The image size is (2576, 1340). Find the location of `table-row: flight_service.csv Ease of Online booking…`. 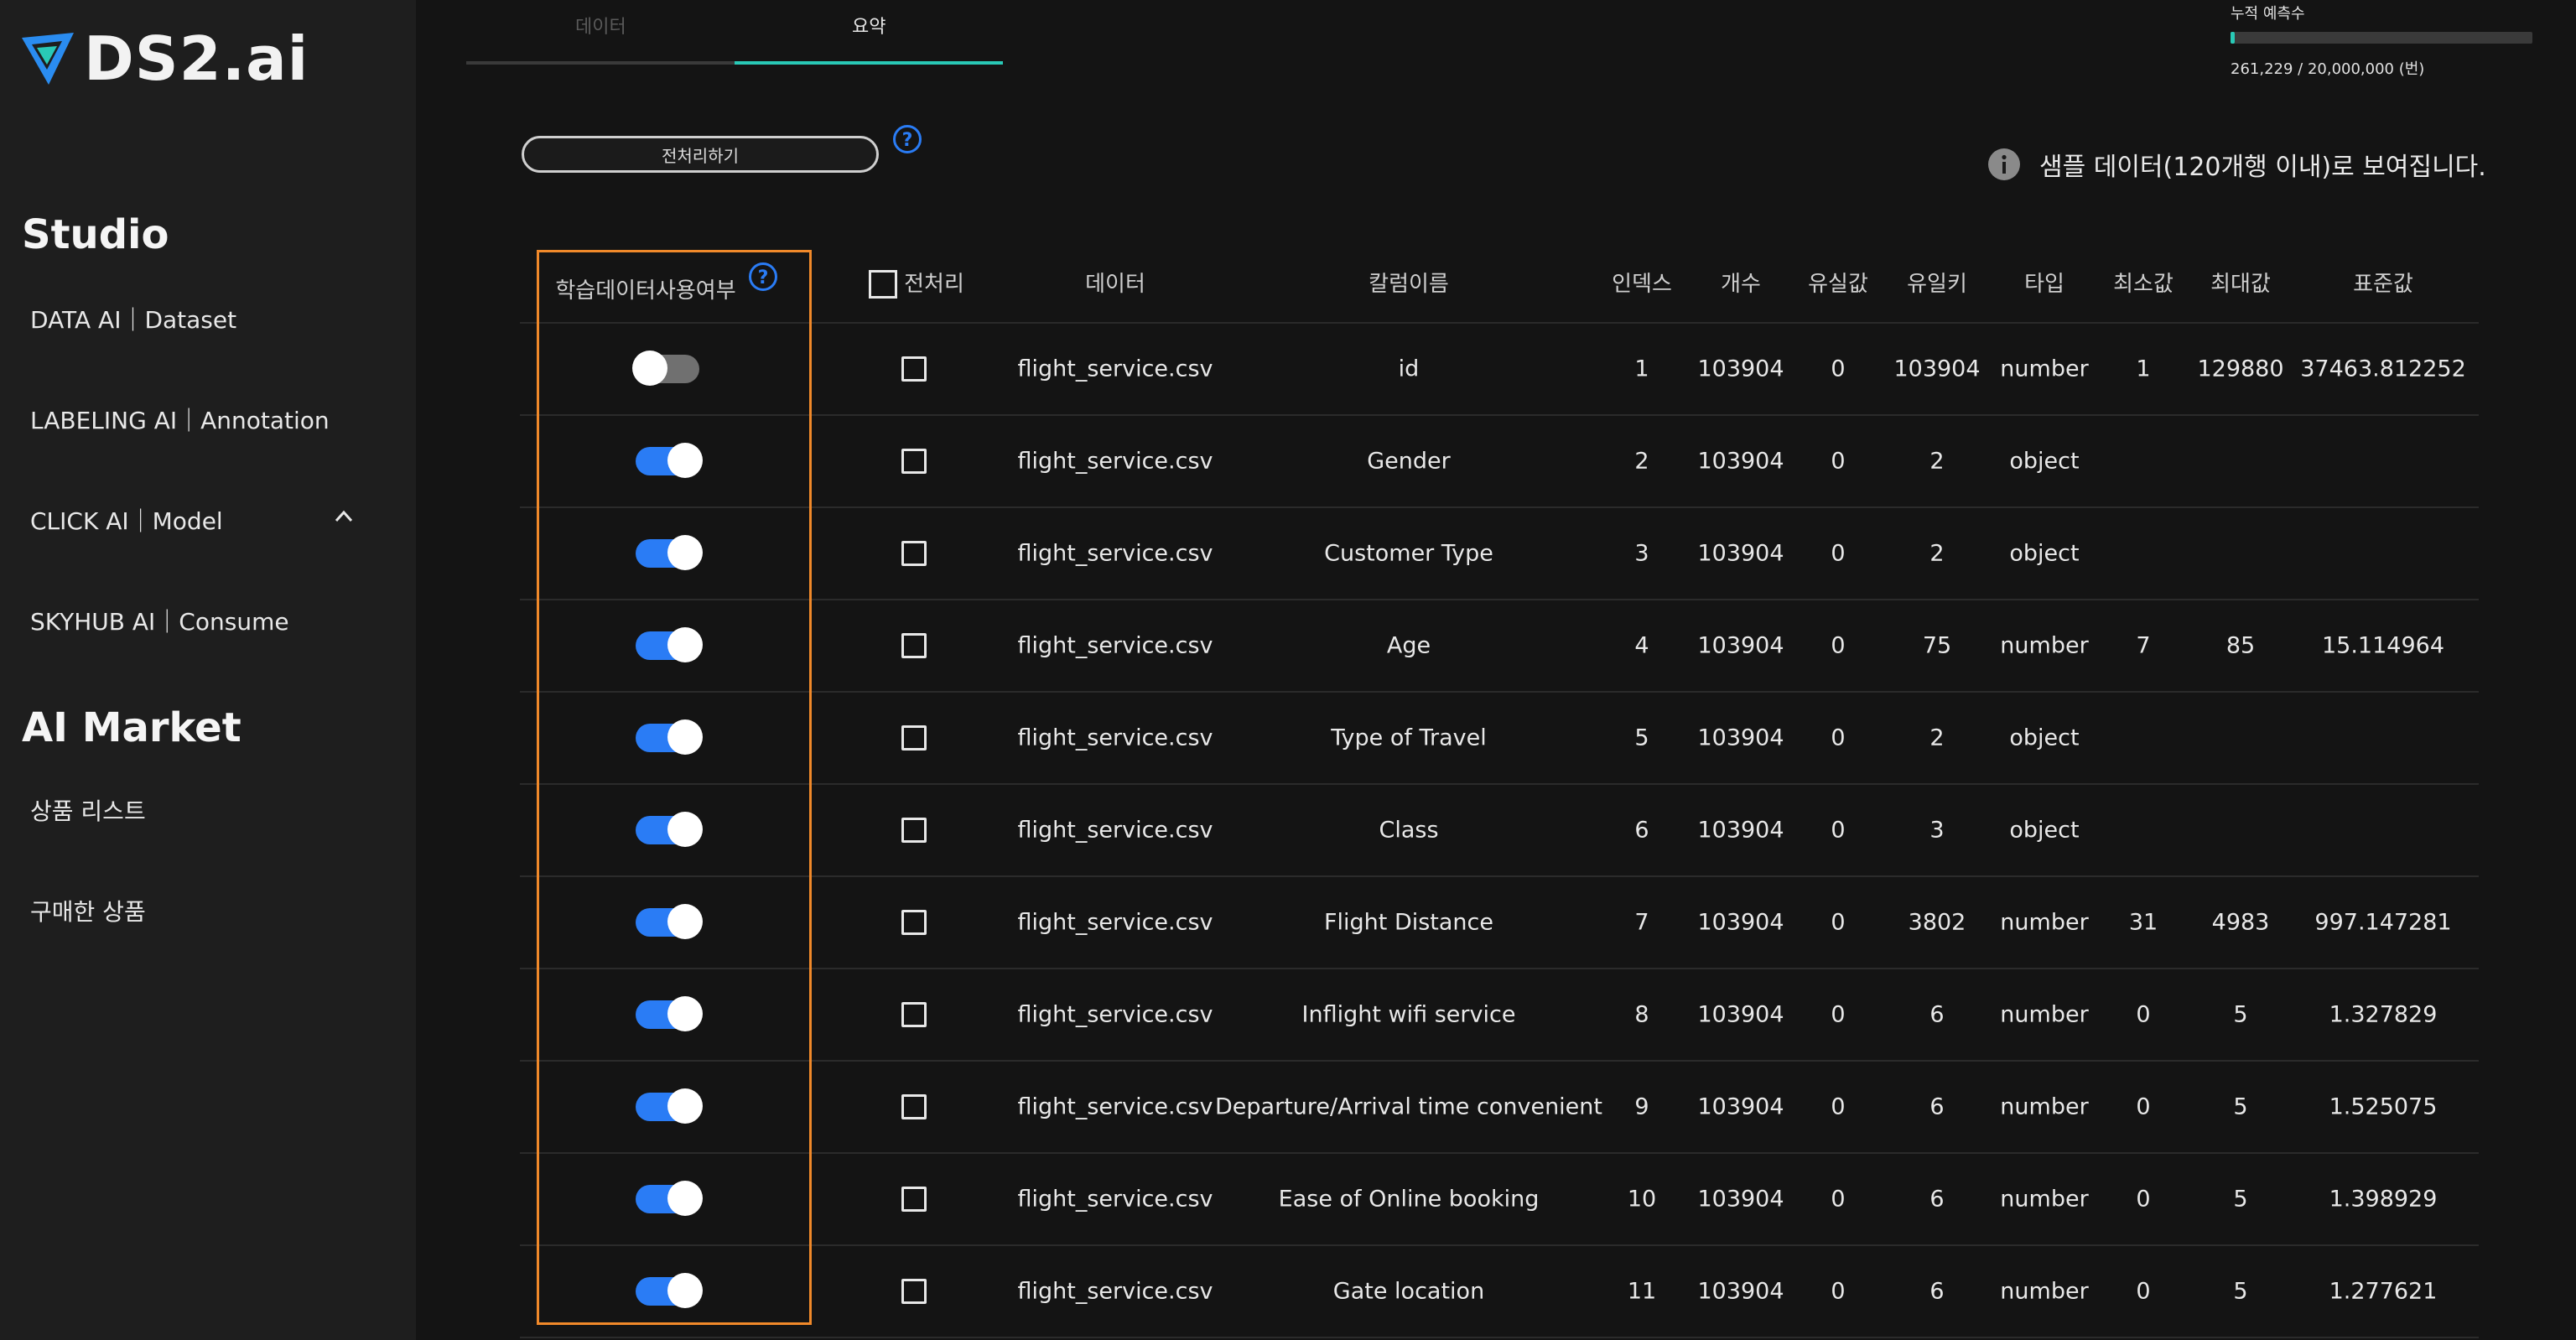

table-row: flight_service.csv Ease of Online booking… is located at coordinates (1499, 1200).